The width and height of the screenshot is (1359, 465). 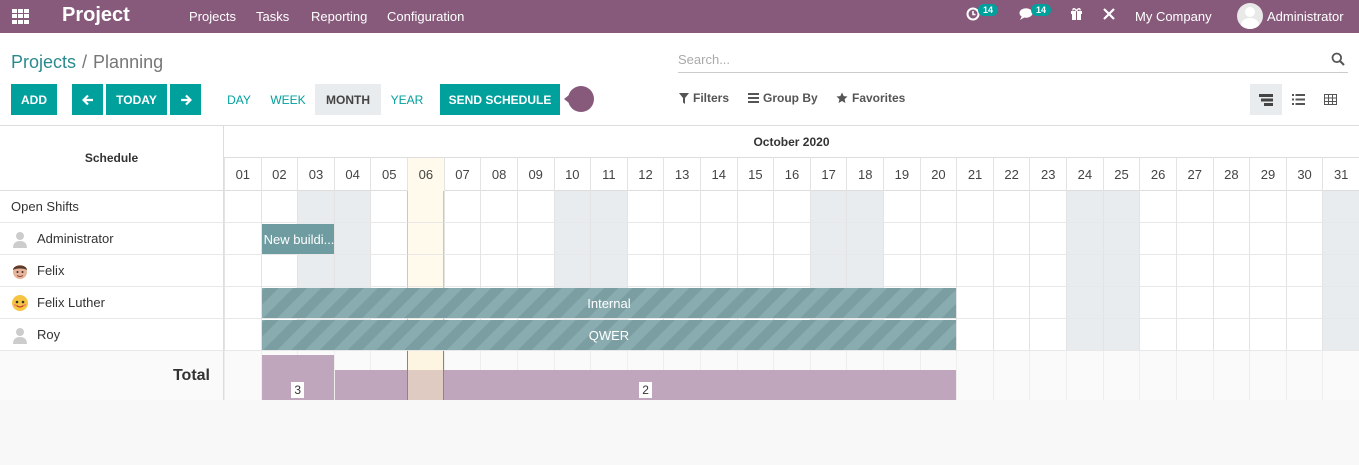 I want to click on favorites-toggle: Favorites, so click(x=870, y=98).